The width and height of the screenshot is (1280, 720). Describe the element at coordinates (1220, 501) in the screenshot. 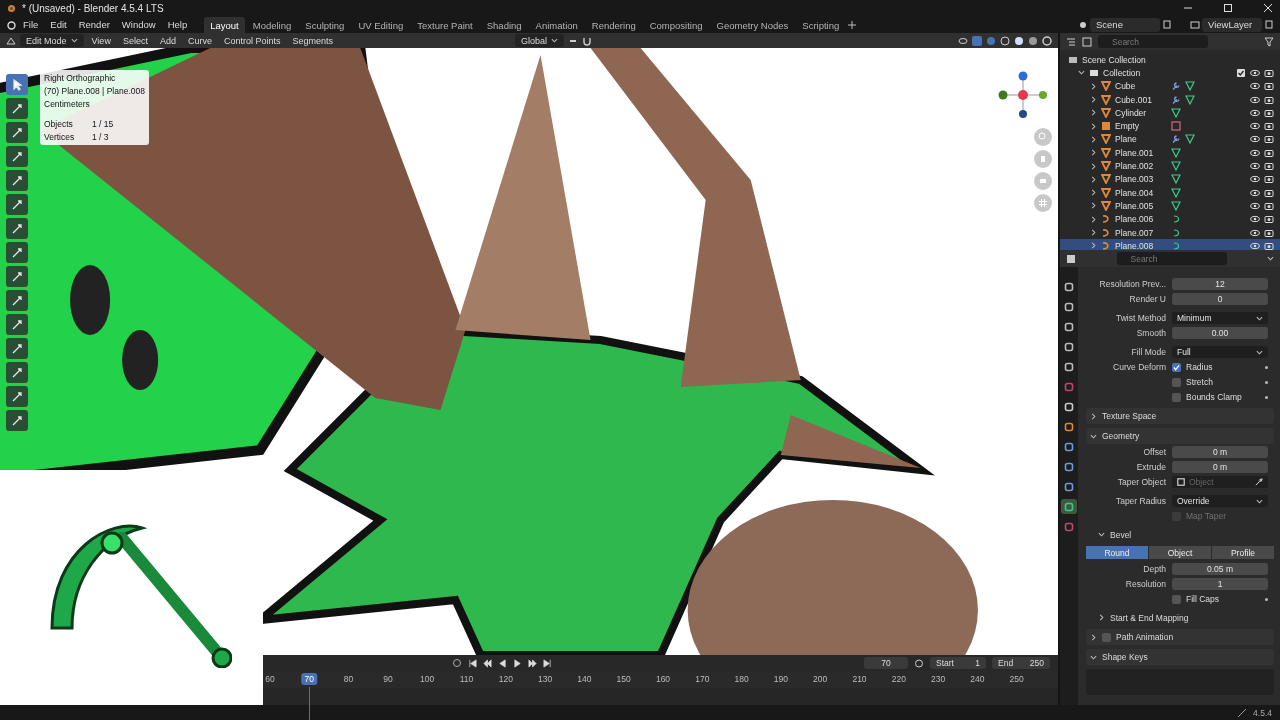

I see `dropdown: Override` at that location.